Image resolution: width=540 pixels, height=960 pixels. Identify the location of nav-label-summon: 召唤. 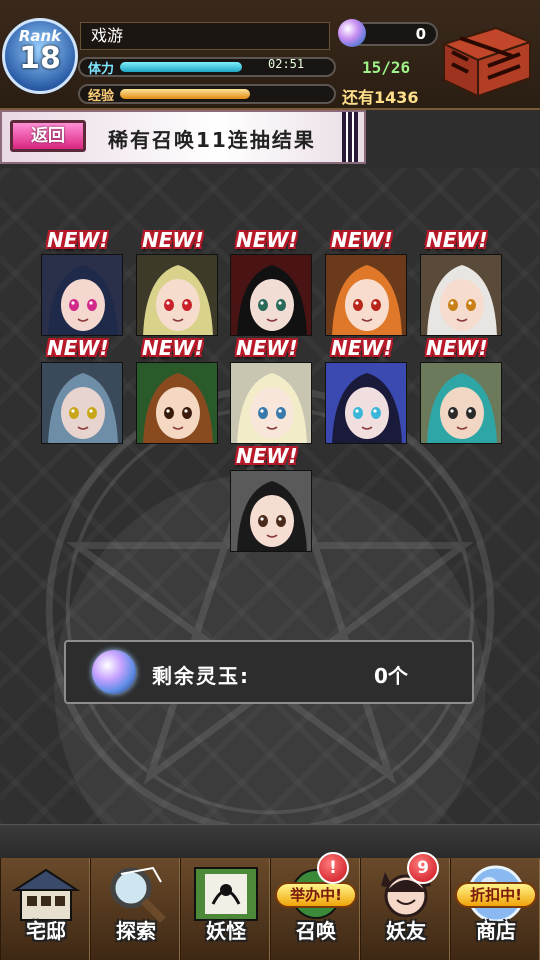
(316, 931).